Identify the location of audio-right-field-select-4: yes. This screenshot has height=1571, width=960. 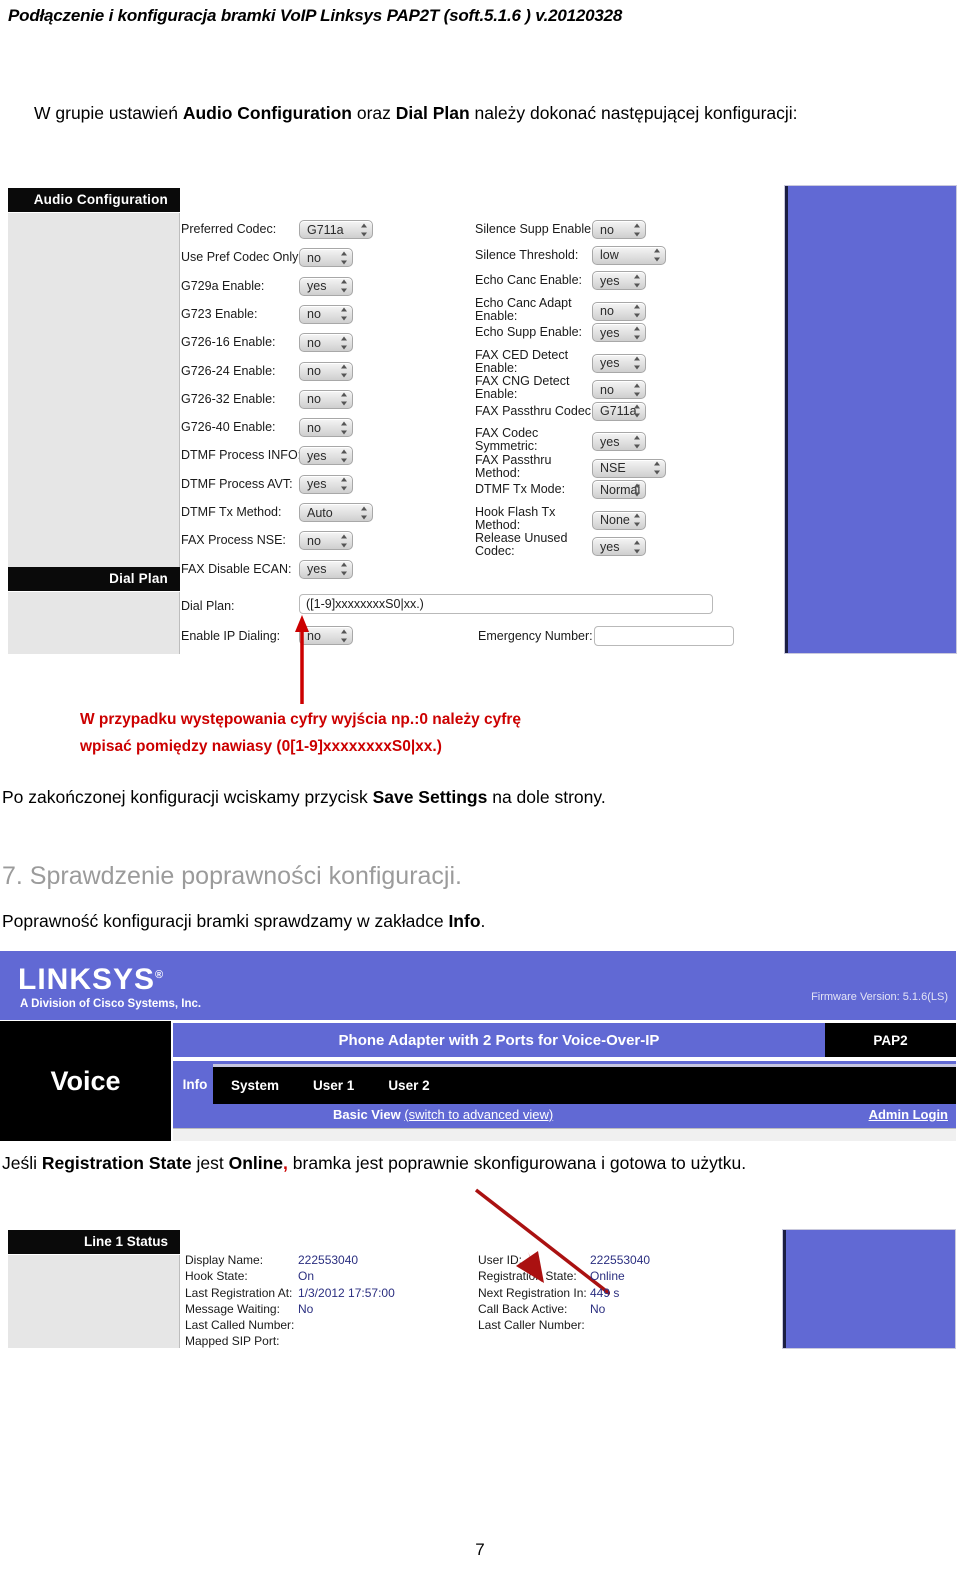
(619, 332).